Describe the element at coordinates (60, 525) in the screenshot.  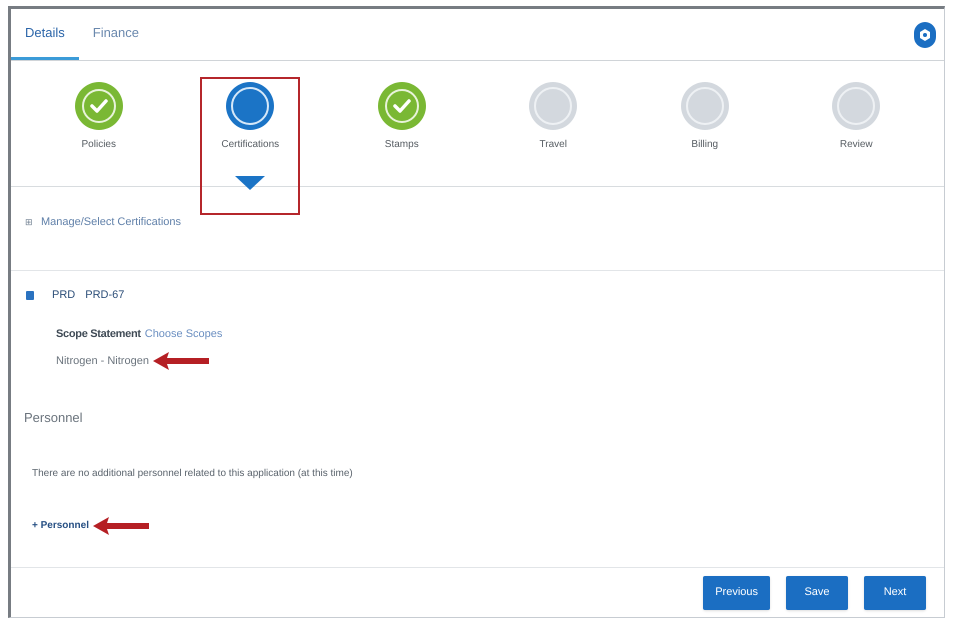
I see `add-personnel-link: + Personnel` at that location.